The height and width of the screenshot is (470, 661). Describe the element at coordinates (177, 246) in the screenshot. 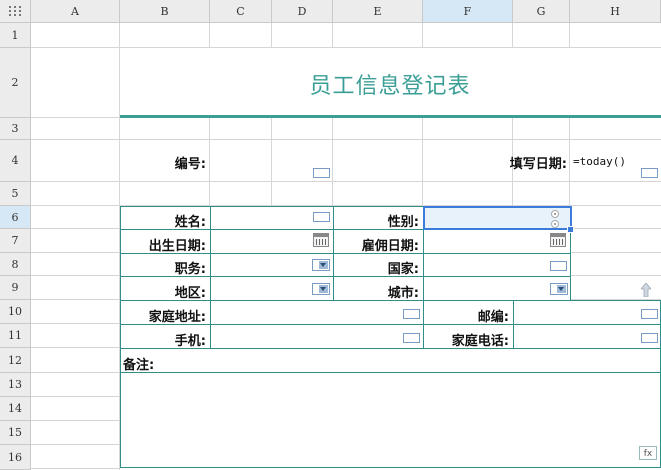

I see `birth-date-label: 出生日期:` at that location.